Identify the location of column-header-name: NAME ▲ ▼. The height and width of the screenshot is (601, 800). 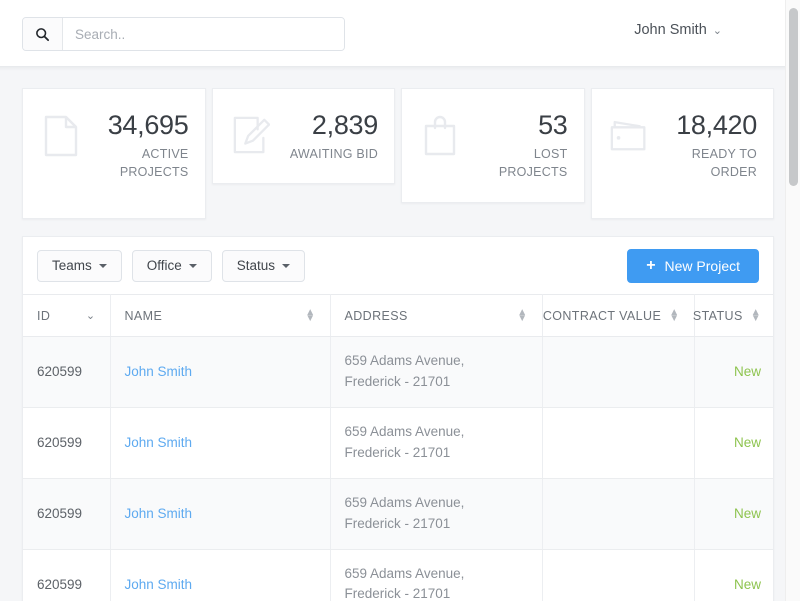
(220, 315).